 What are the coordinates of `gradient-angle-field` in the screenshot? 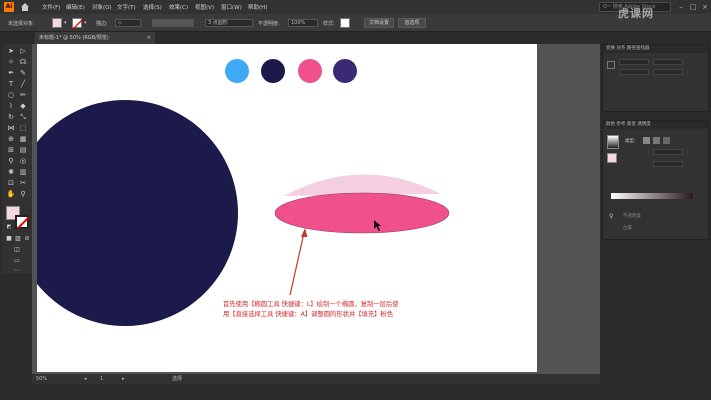 It's located at (668, 152).